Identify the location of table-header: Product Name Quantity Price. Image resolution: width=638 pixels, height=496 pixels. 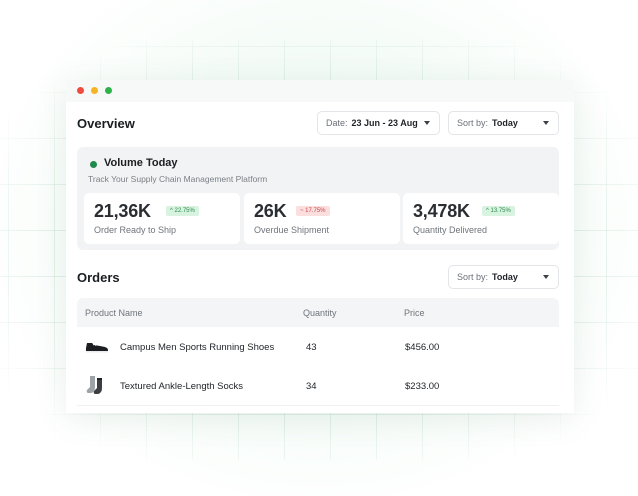
(318, 312).